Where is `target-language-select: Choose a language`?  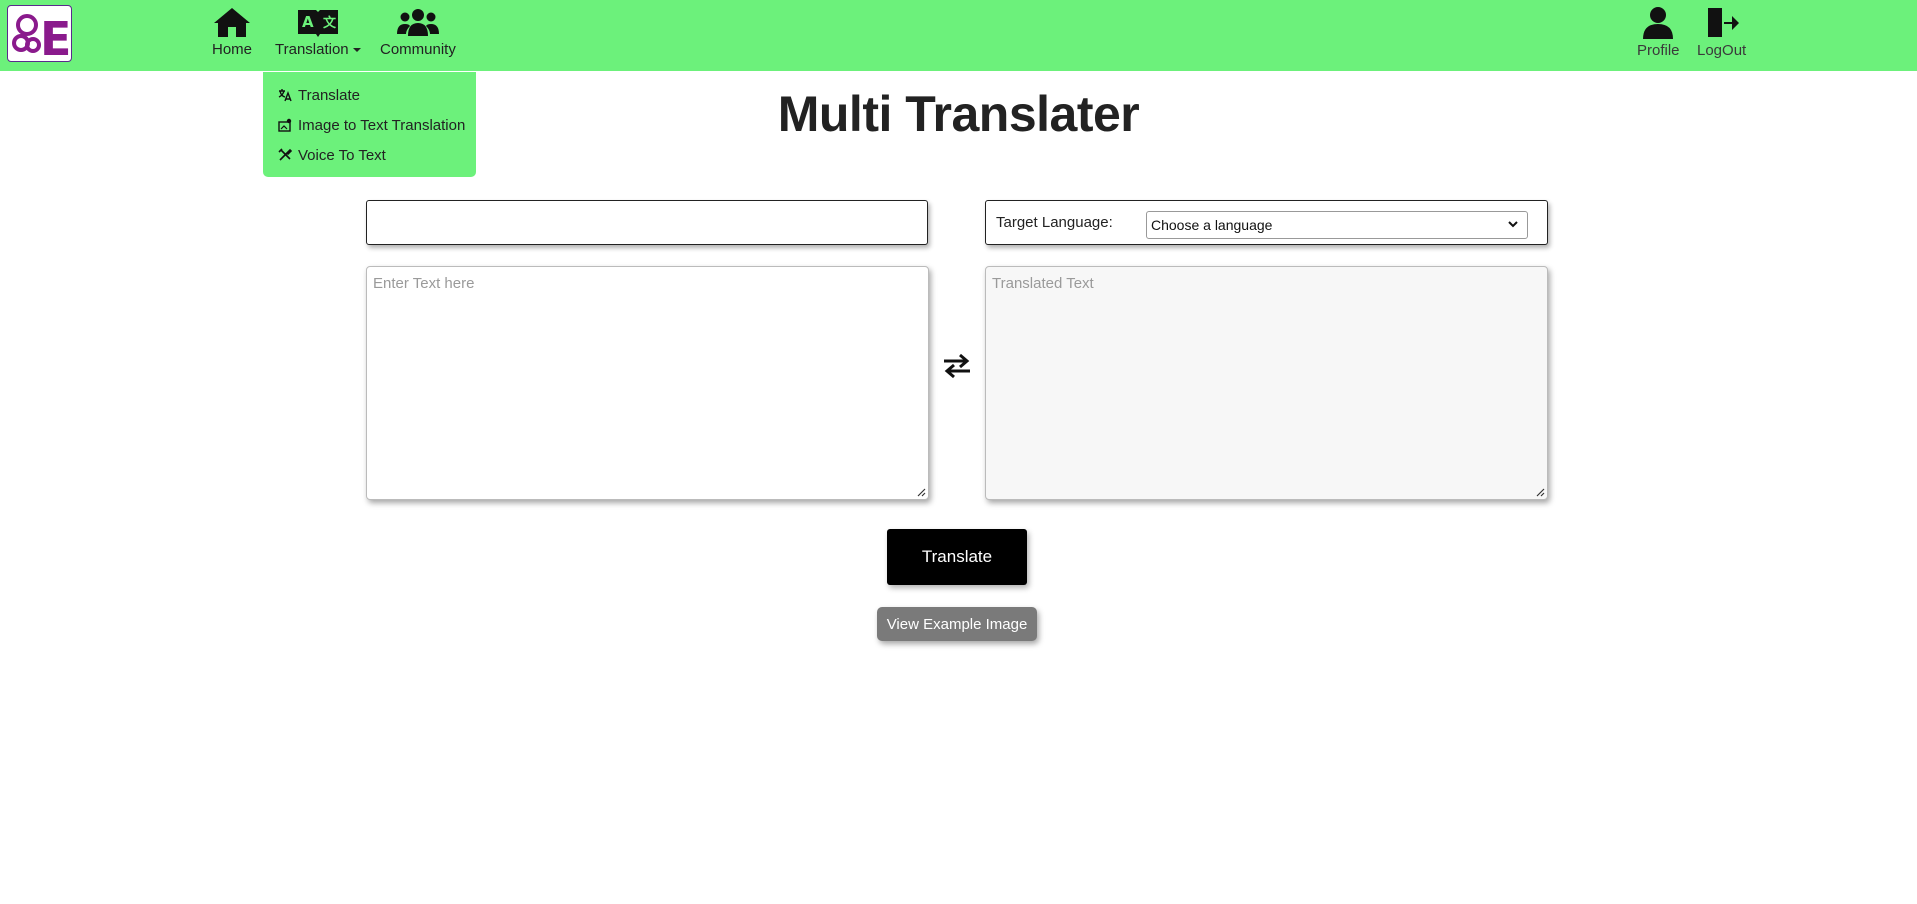
target-language-select: Choose a language is located at coordinates (1337, 225).